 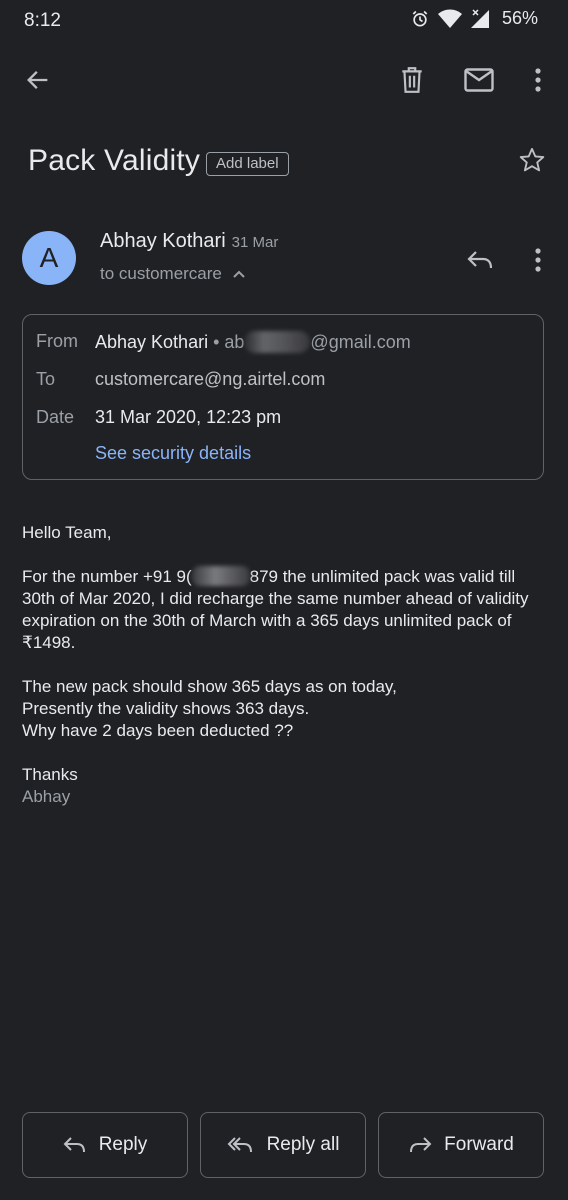 I want to click on forward-icon, so click(x=421, y=1145).